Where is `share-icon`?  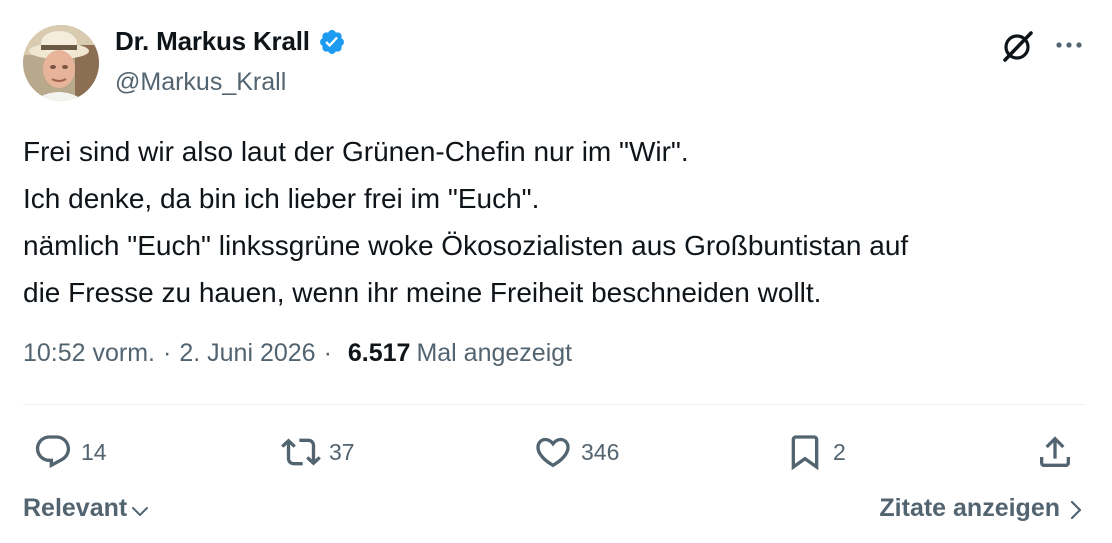
share-icon is located at coordinates (1055, 451).